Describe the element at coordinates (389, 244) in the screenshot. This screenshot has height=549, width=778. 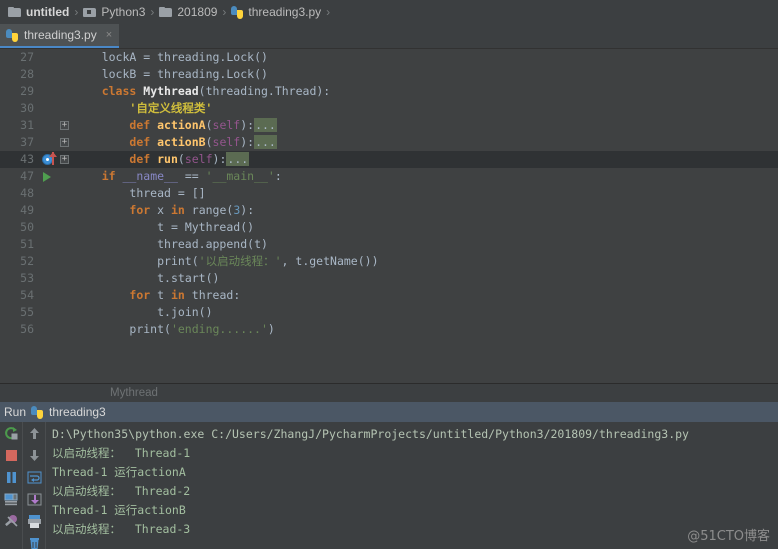
I see `code-line: 51 thread.append(t)` at that location.